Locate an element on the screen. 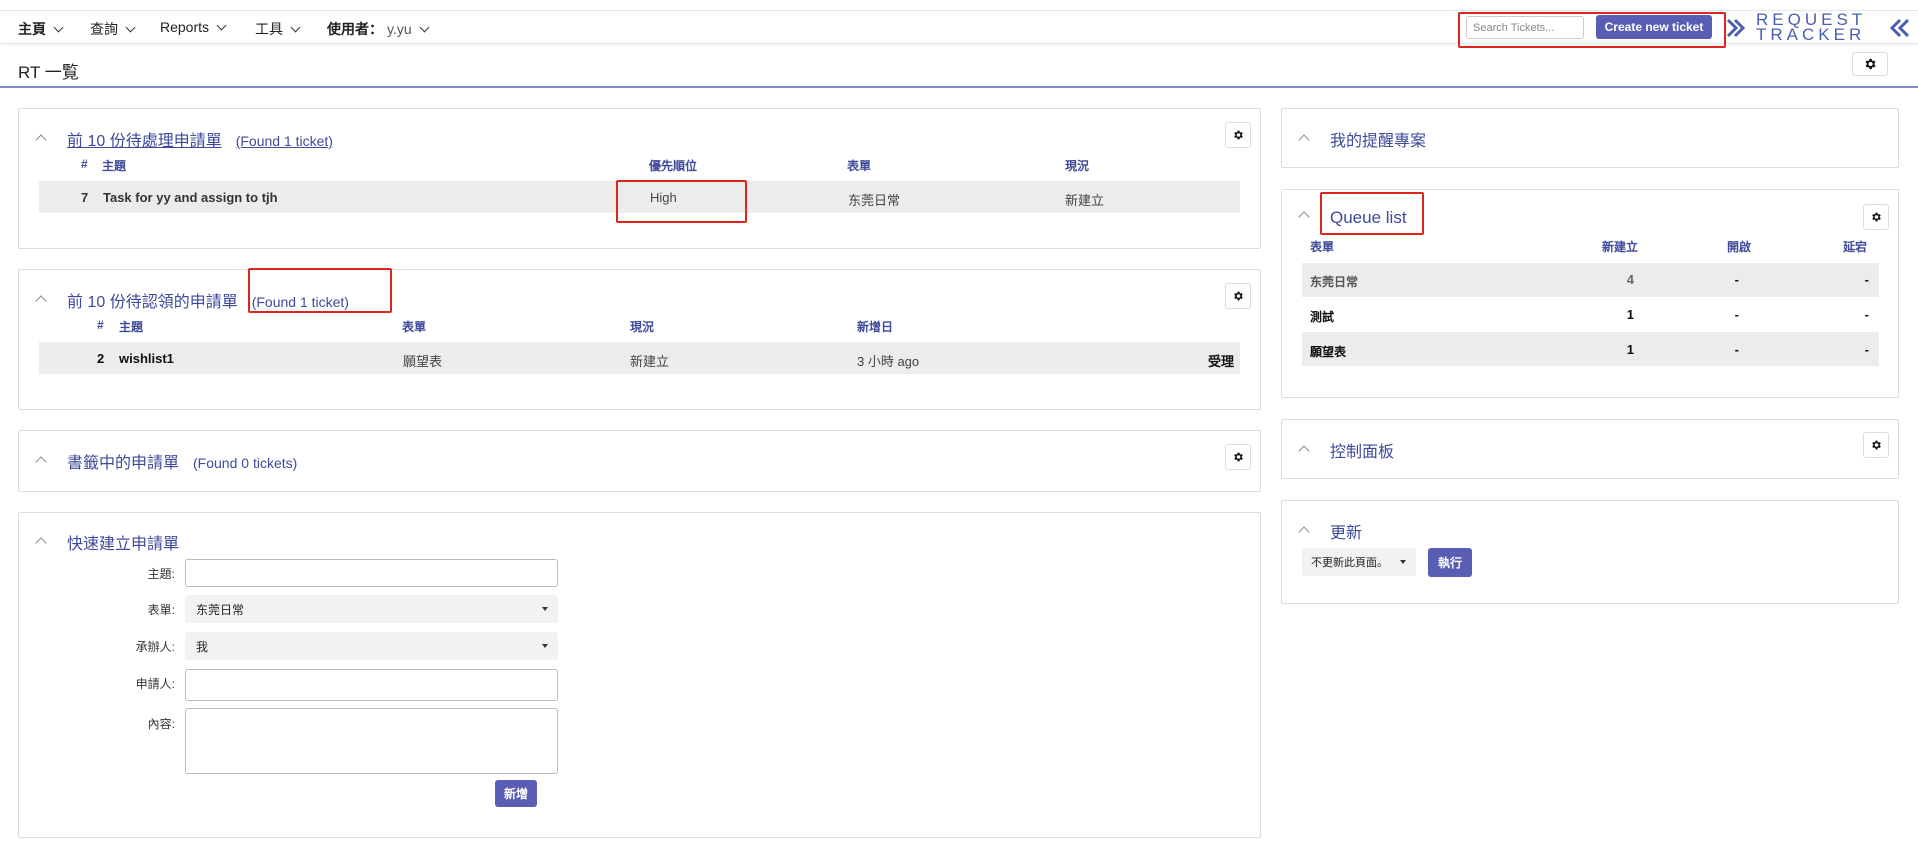 Image resolution: width=1918 pixels, height=856 pixels. content-textarea is located at coordinates (371, 741).